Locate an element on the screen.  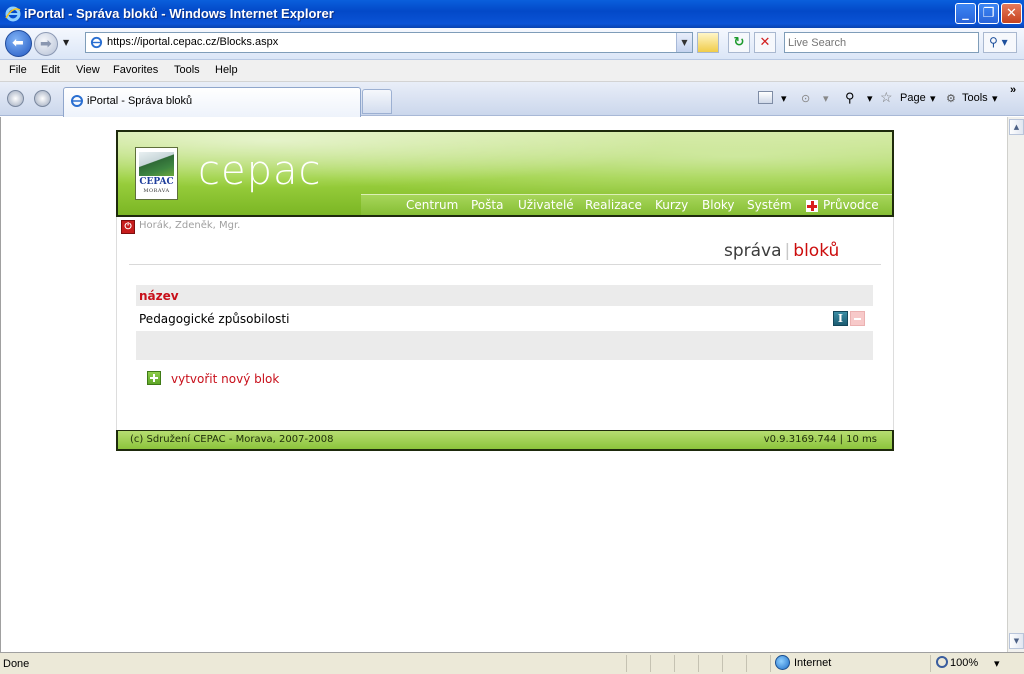
restore-button: ❐ is located at coordinates (988, 13).